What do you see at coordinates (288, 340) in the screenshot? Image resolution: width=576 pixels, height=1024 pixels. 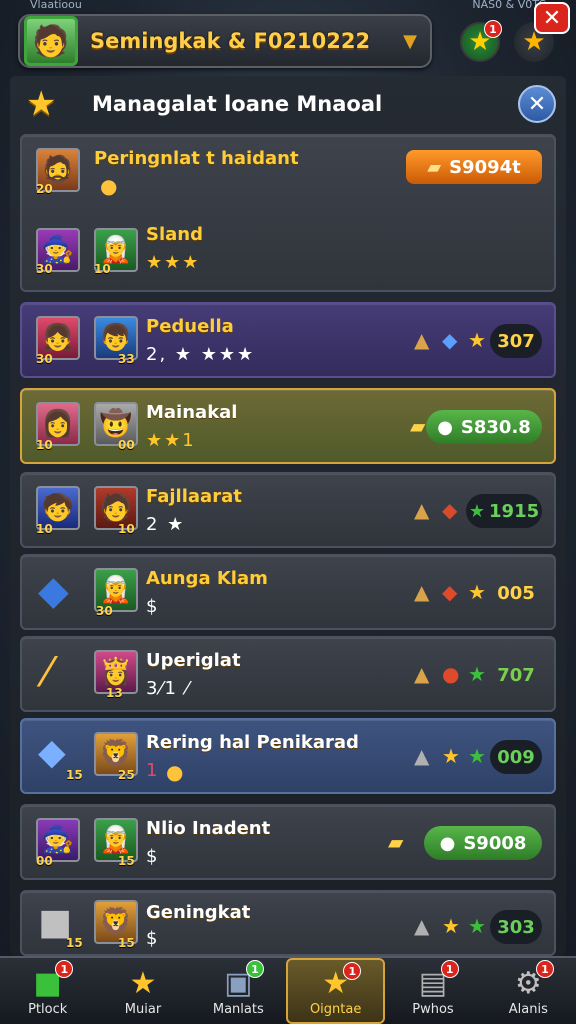 I see `list-item: 👧 30 👦 33 Peduella 2, ★ ★★★ ▲ ◆ ★ 307` at bounding box center [288, 340].